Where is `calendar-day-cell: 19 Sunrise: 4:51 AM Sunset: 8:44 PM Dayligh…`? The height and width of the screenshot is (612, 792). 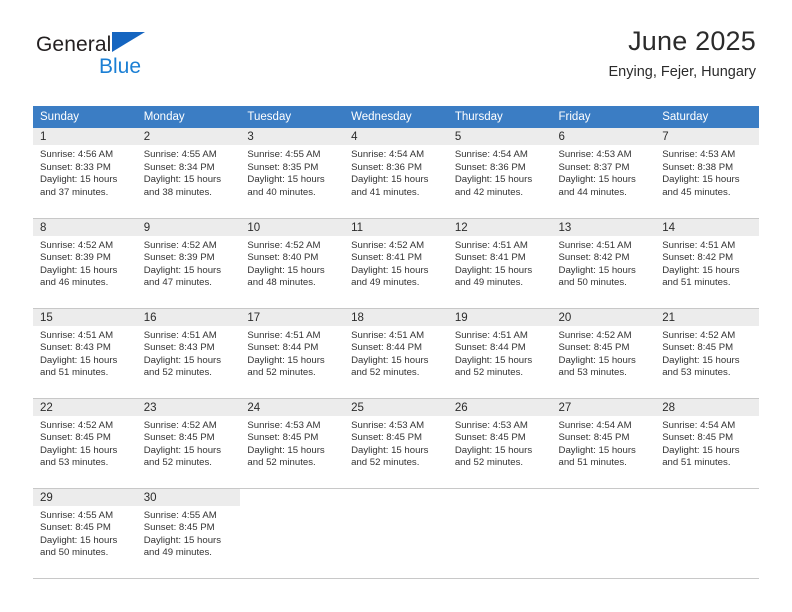
calendar-day-cell: 19 Sunrise: 4:51 AM Sunset: 8:44 PM Dayligh… is located at coordinates (499, 353).